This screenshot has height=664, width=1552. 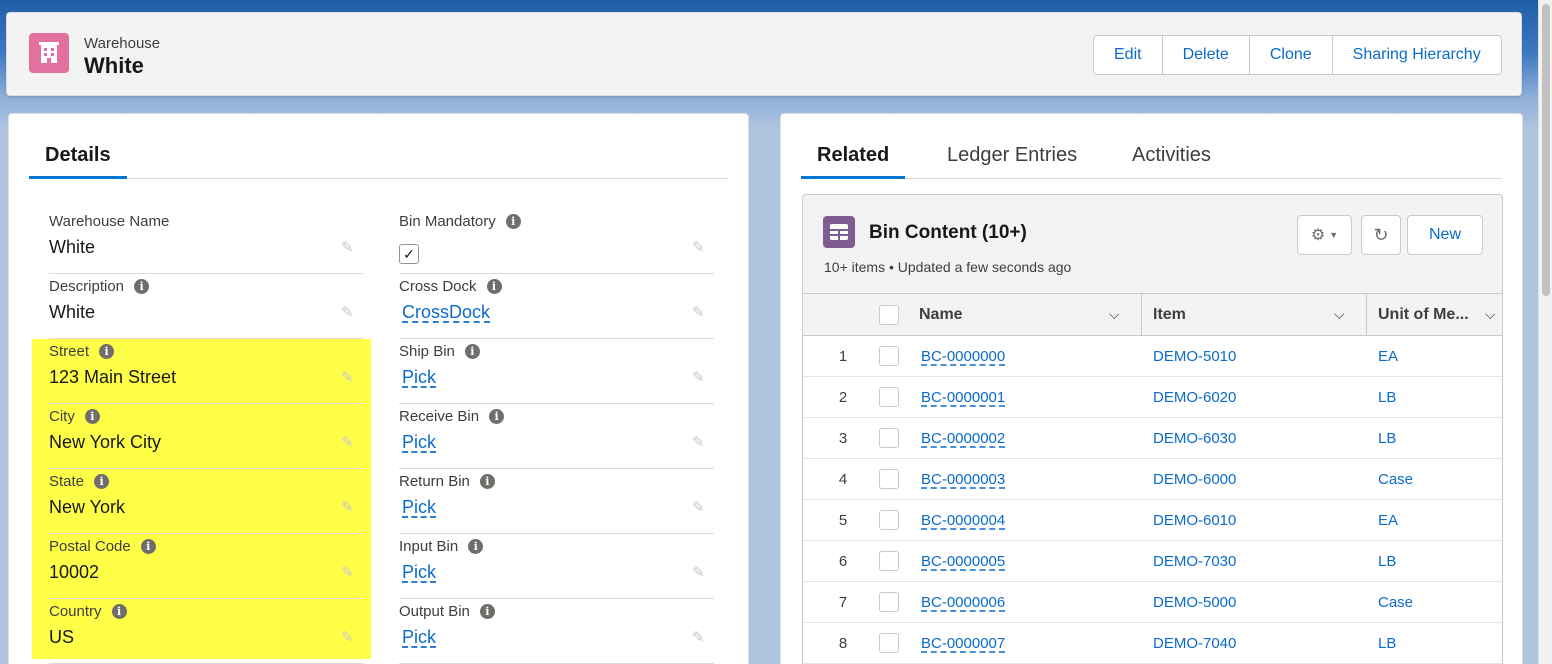 I want to click on item-link: DEMO-6010, so click(x=1194, y=520).